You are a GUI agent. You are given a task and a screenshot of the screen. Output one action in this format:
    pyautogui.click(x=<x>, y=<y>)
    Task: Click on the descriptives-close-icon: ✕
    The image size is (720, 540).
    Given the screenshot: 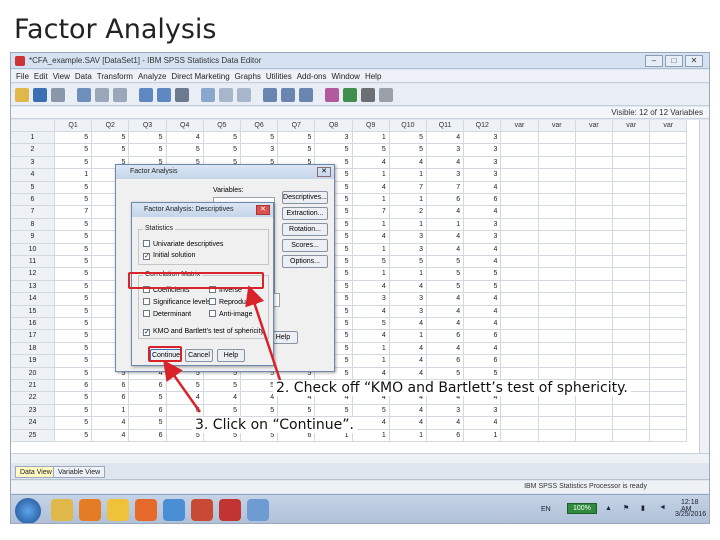 What is the action you would take?
    pyautogui.click(x=263, y=210)
    